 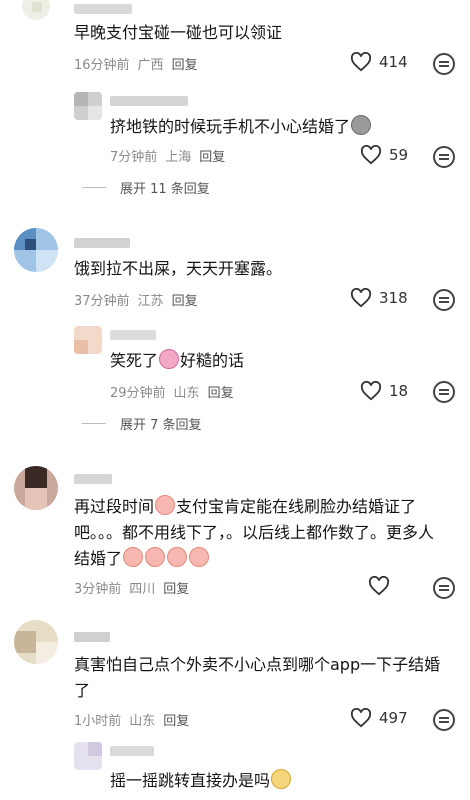 I want to click on comment-text: 饿到拉不出屎，天天开塞露。, so click(x=178, y=268).